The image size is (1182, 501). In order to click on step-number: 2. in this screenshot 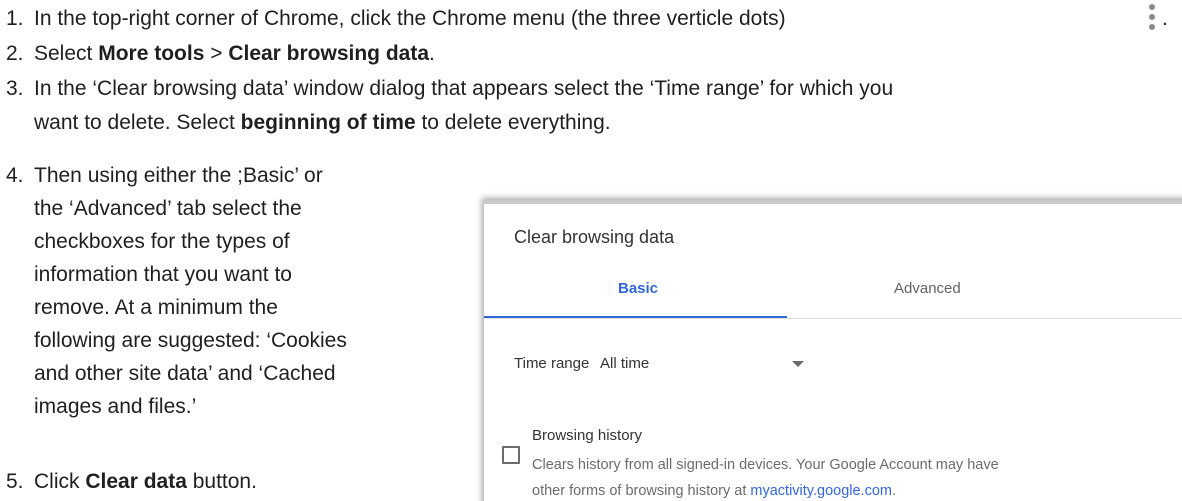, I will do `click(15, 53)`.